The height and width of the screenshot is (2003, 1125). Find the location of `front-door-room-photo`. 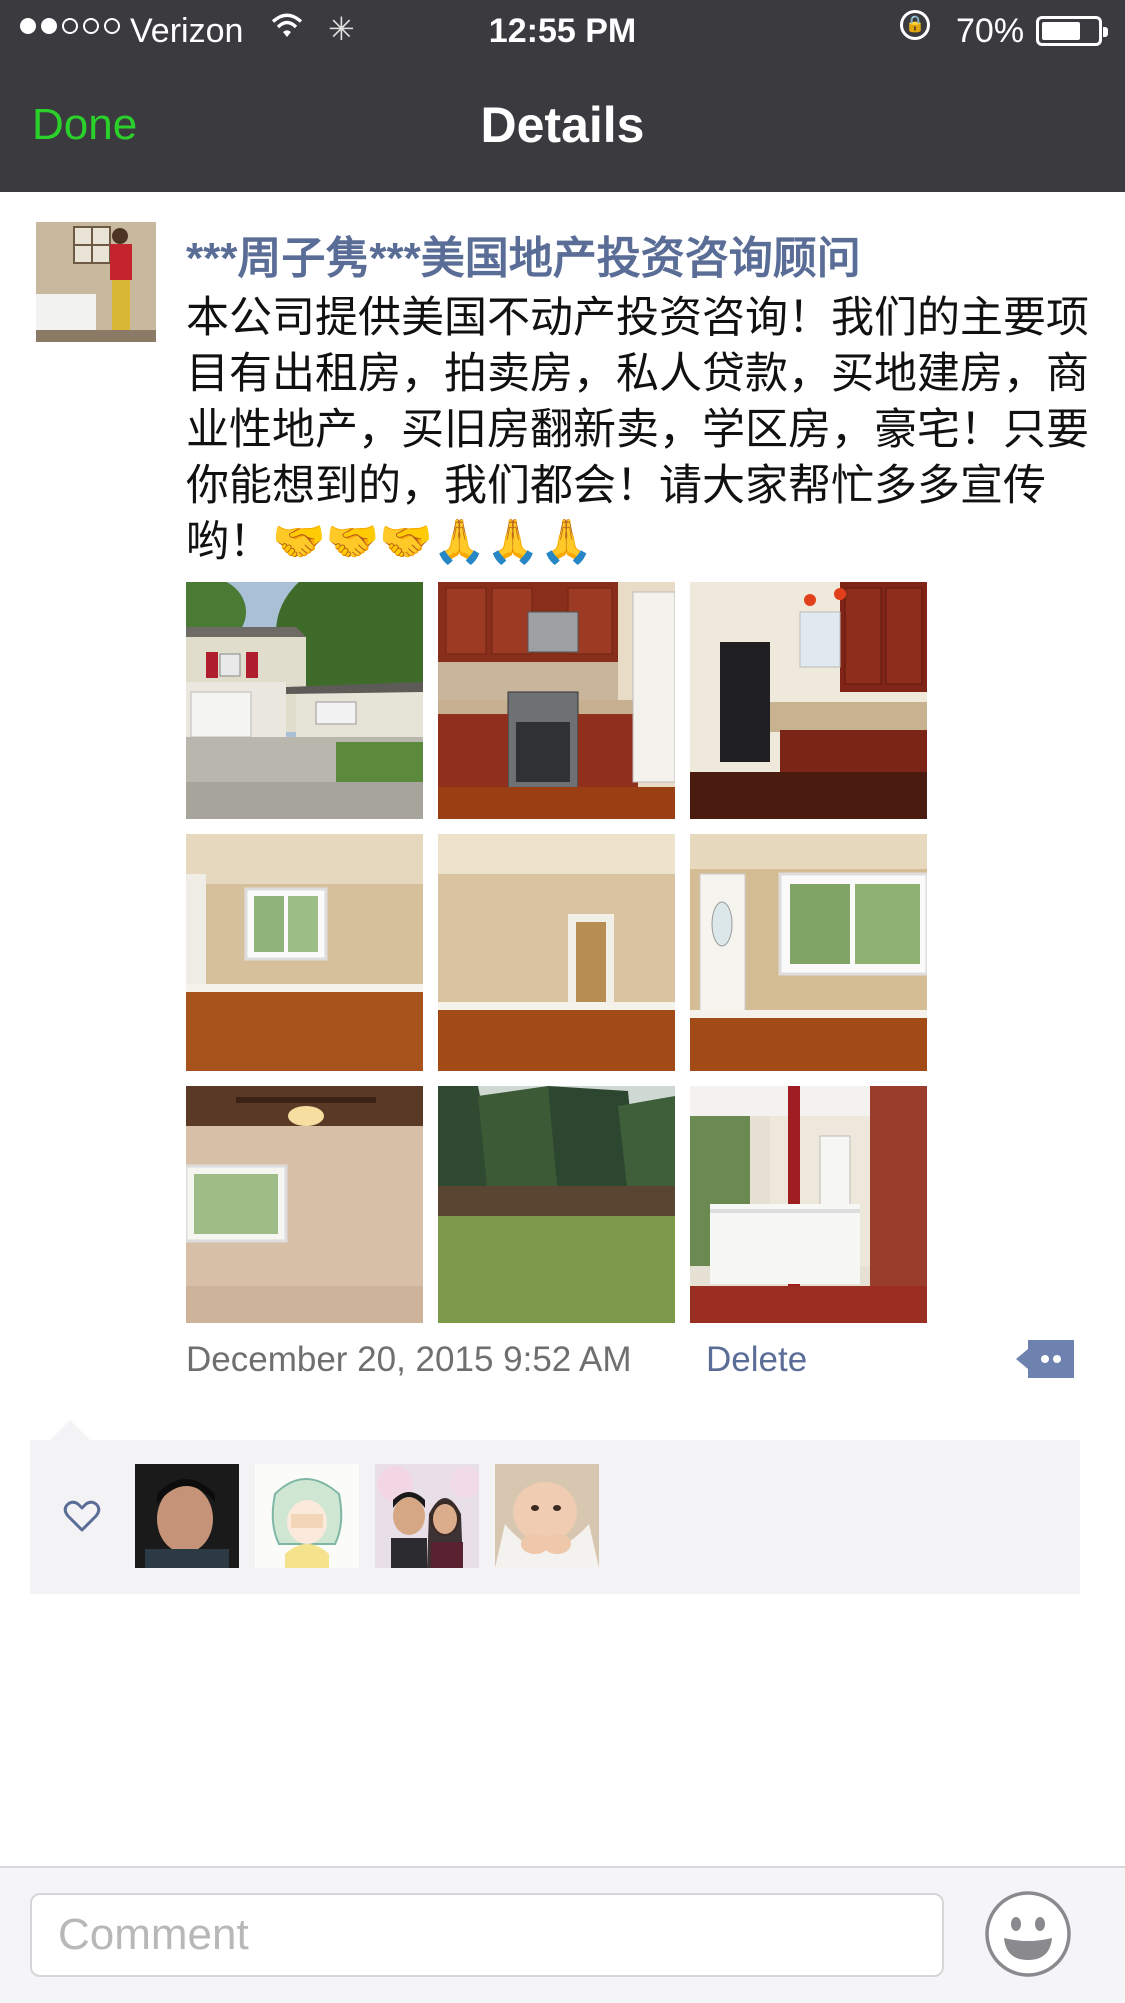

front-door-room-photo is located at coordinates (808, 952).